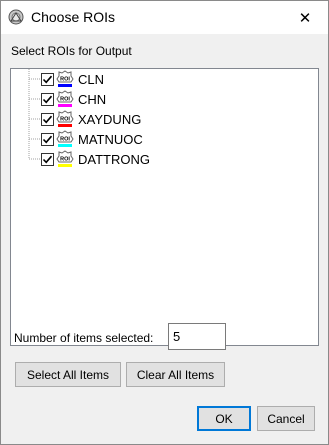  Describe the element at coordinates (92, 99) in the screenshot. I see `roi-label: CHN` at that location.